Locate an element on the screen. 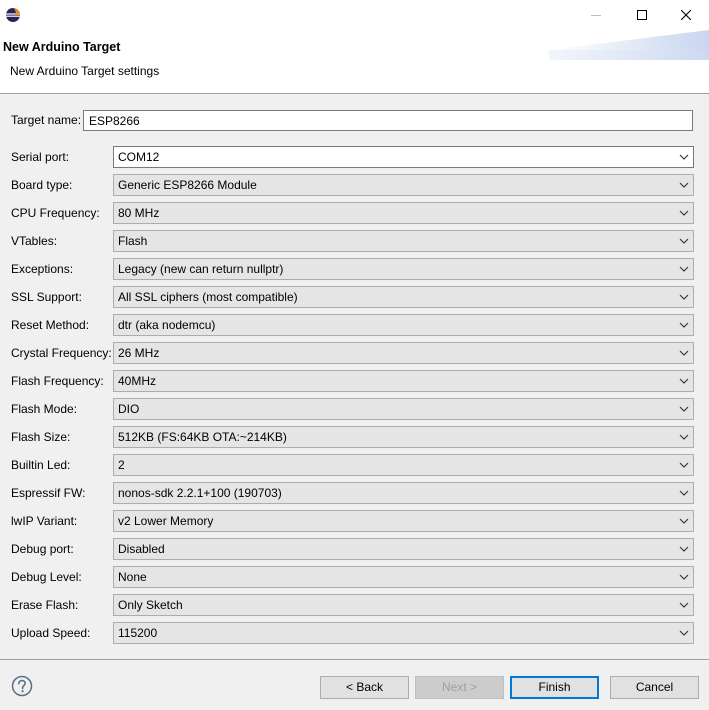 This screenshot has height=710, width=709. maximize-icon is located at coordinates (642, 15).